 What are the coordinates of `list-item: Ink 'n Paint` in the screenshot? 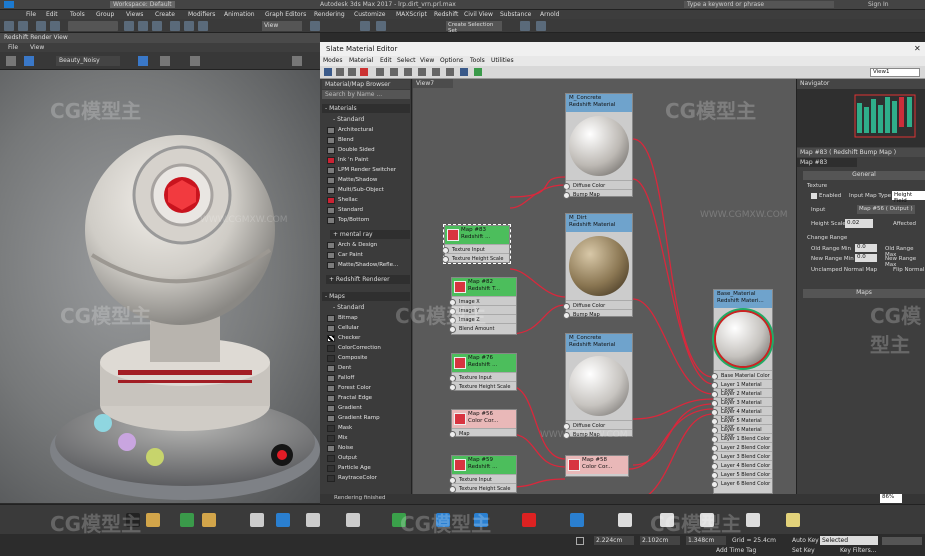 It's located at (367, 160).